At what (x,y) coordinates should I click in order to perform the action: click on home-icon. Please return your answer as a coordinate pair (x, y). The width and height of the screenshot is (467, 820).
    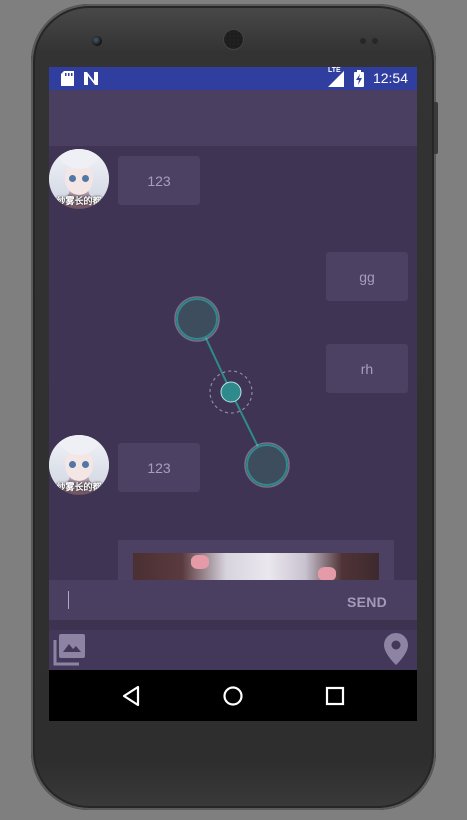
    Looking at the image, I should click on (233, 696).